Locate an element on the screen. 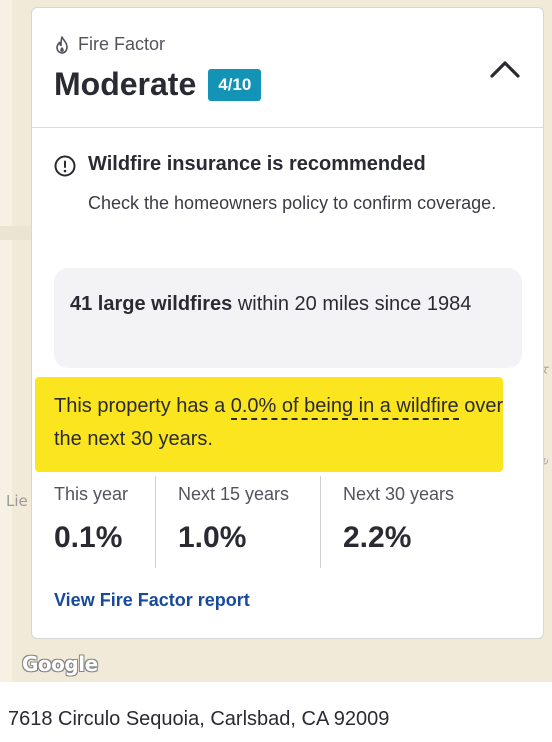 This screenshot has width=552, height=742. period-value: 2.2% is located at coordinates (377, 537).